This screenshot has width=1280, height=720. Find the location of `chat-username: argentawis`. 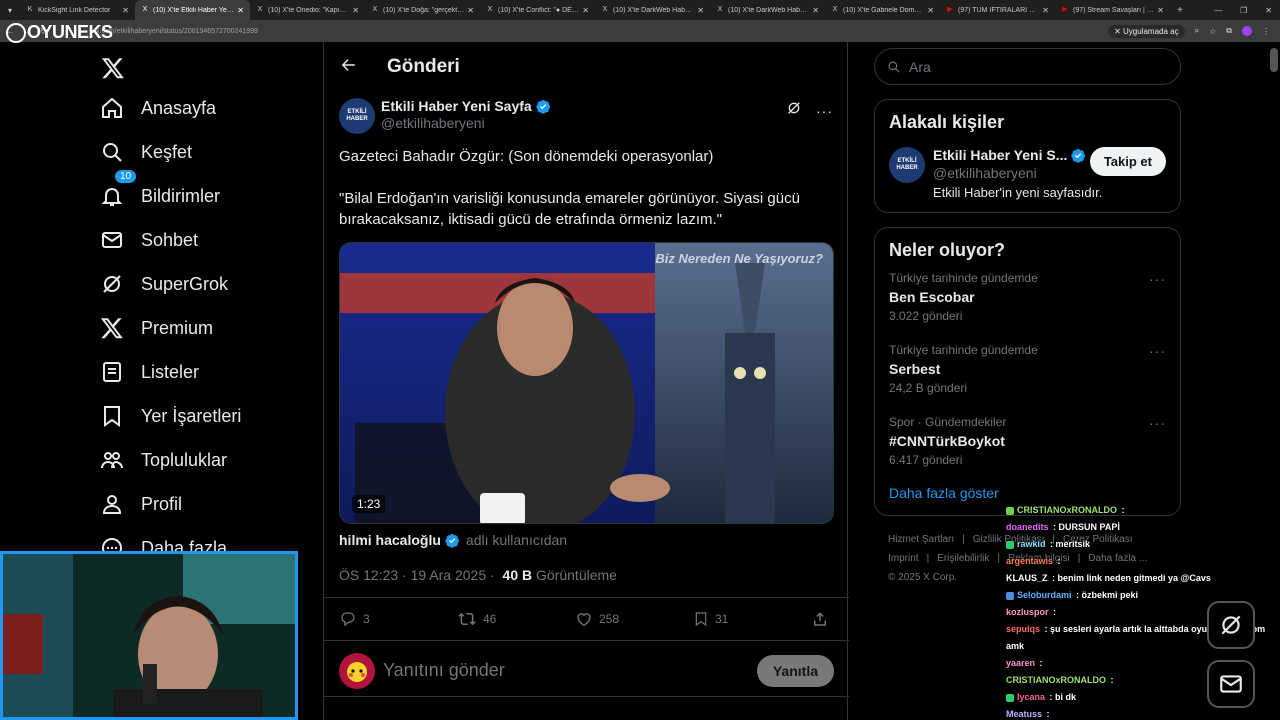

chat-username: argentawis is located at coordinates (1029, 561).